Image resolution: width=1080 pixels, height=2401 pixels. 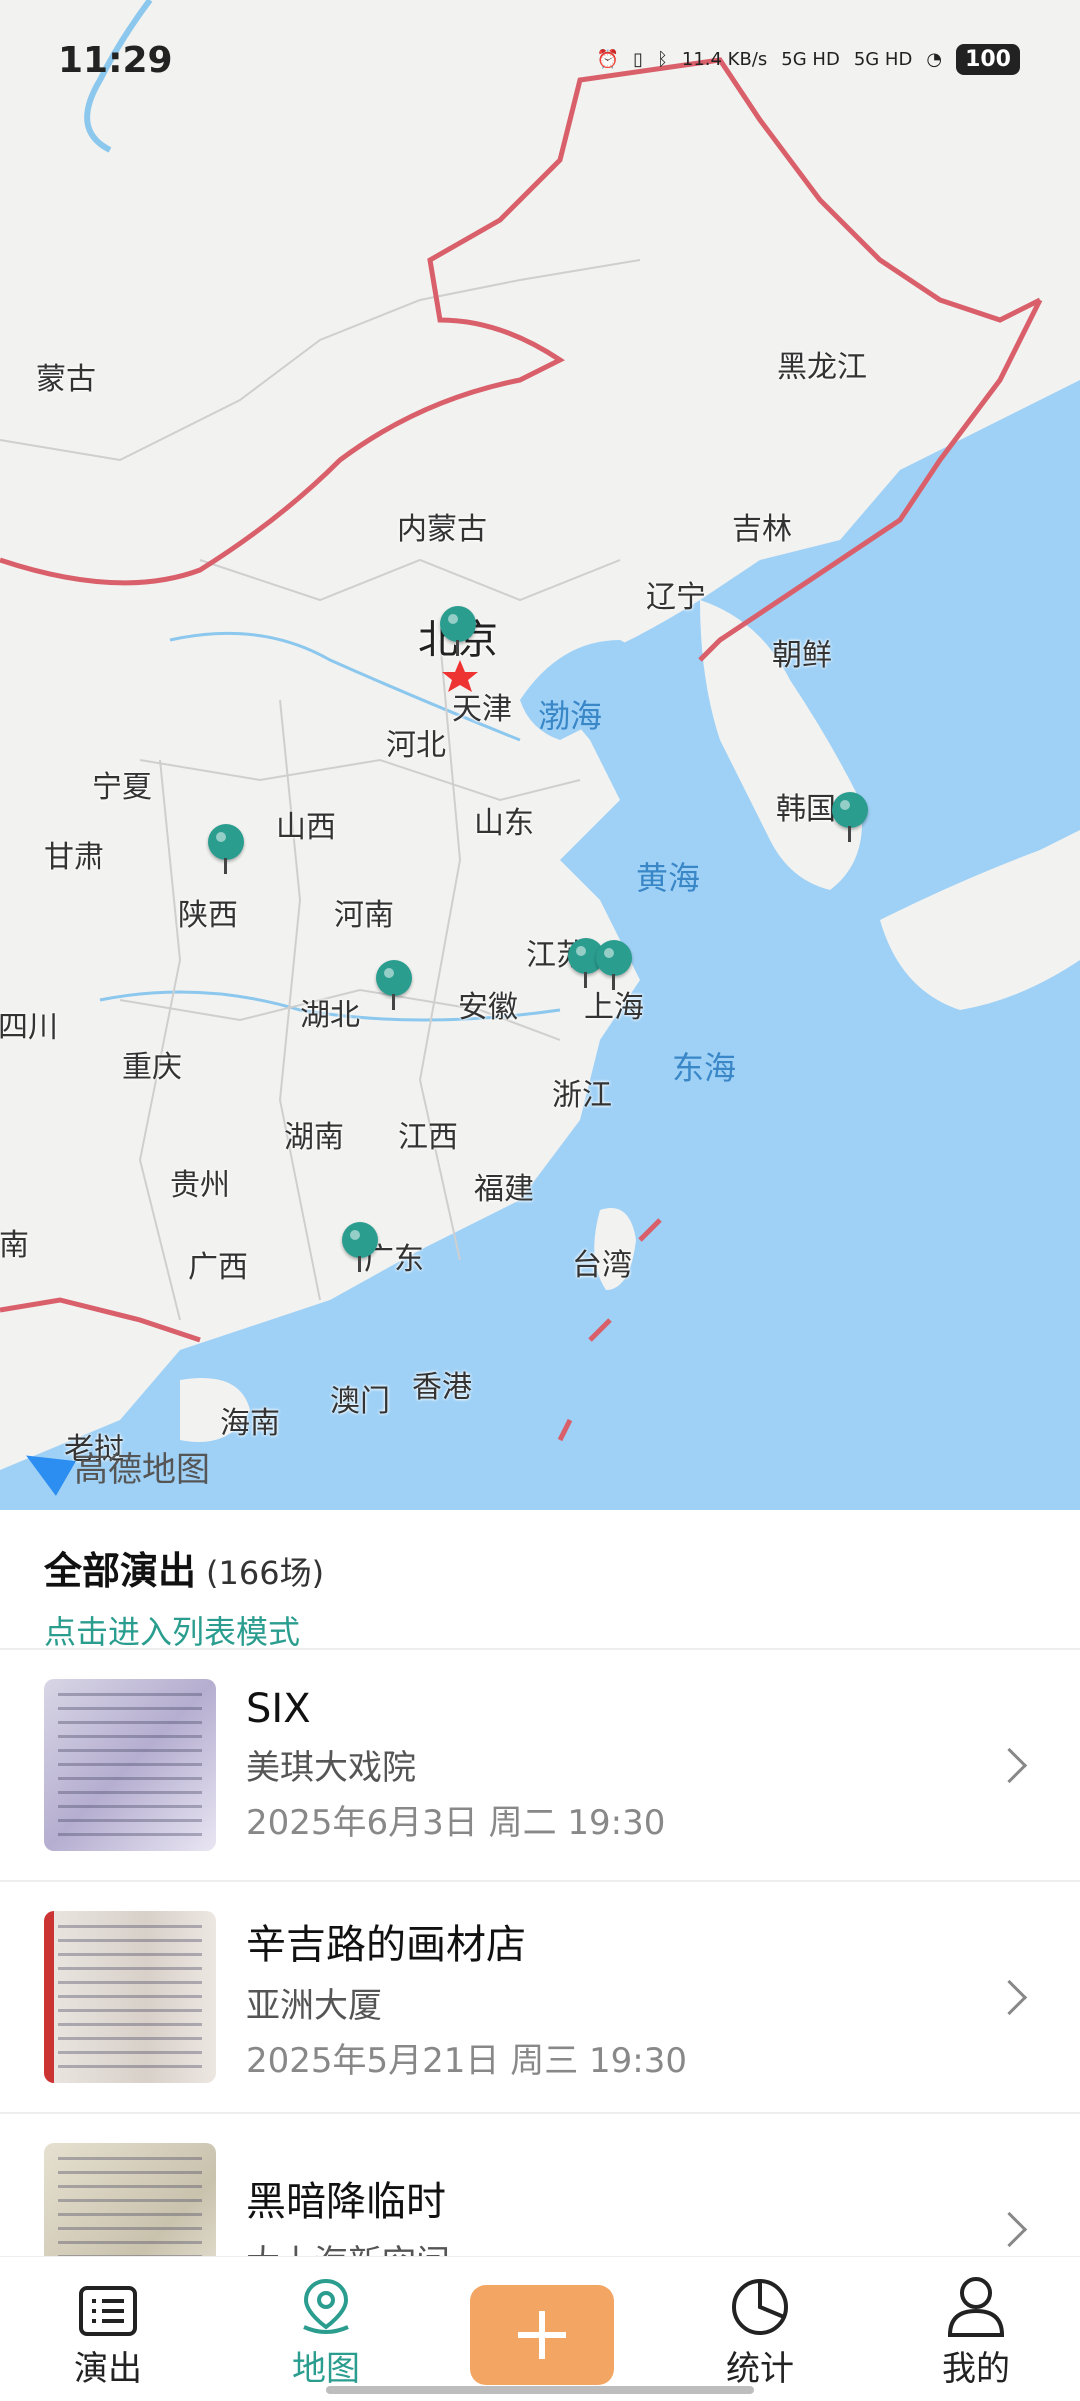 I want to click on map-label-guangxi: 广西, so click(x=218, y=1267).